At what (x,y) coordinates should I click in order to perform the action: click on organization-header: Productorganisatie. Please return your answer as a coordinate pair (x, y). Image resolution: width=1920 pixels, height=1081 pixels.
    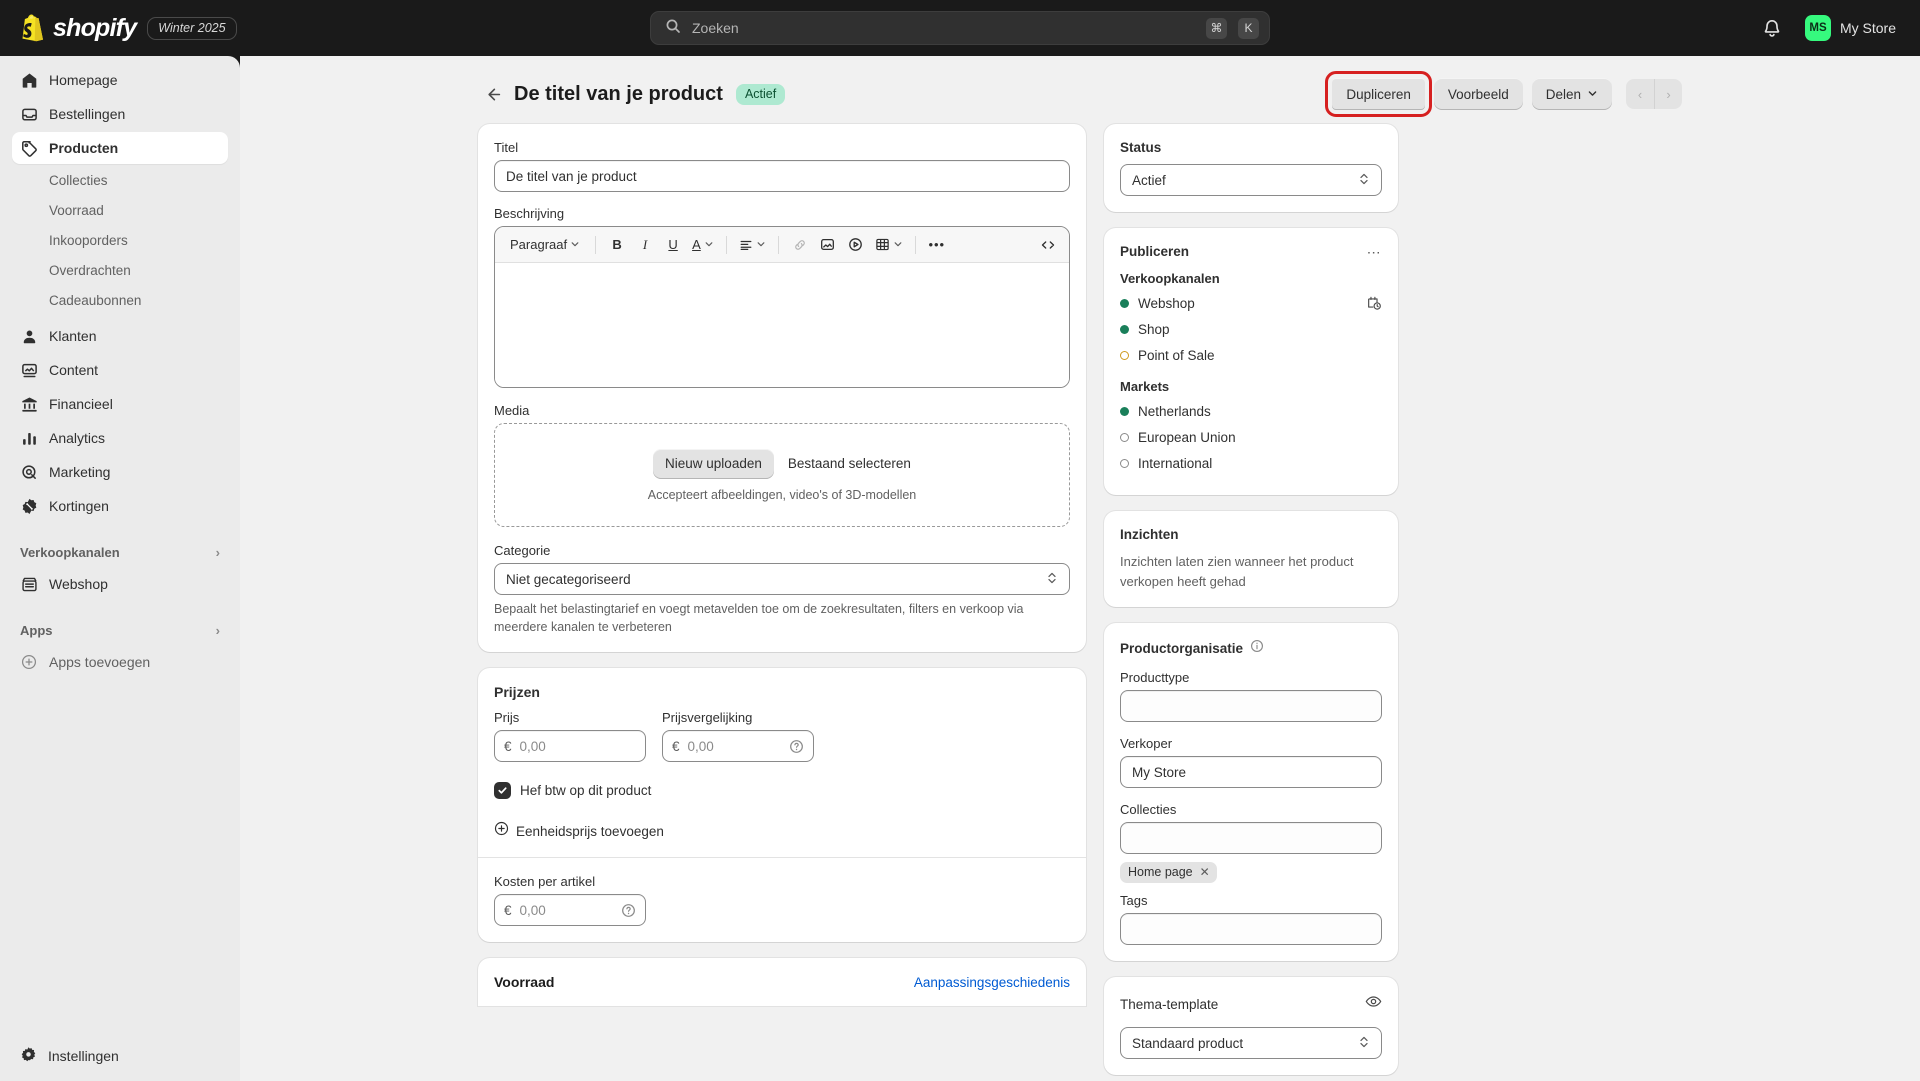
    Looking at the image, I should click on (1251, 648).